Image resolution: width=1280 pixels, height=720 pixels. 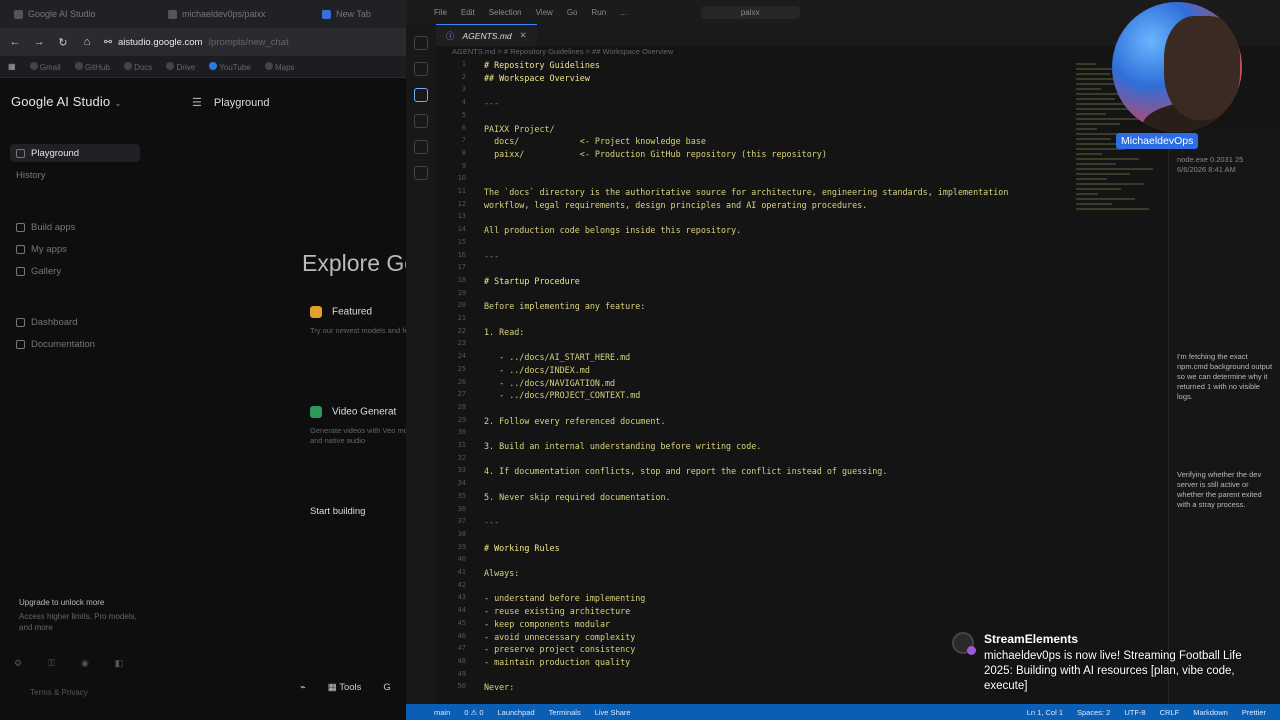 What do you see at coordinates (81, 14) in the screenshot?
I see `browser-tab: Google AI Studio` at bounding box center [81, 14].